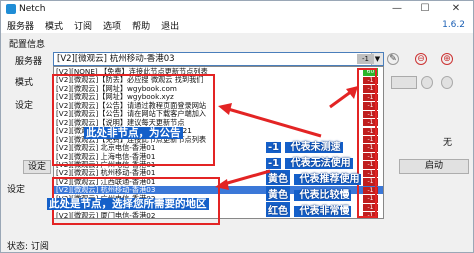  Describe the element at coordinates (404, 82) in the screenshot. I see `mode-dropdown-button` at that location.